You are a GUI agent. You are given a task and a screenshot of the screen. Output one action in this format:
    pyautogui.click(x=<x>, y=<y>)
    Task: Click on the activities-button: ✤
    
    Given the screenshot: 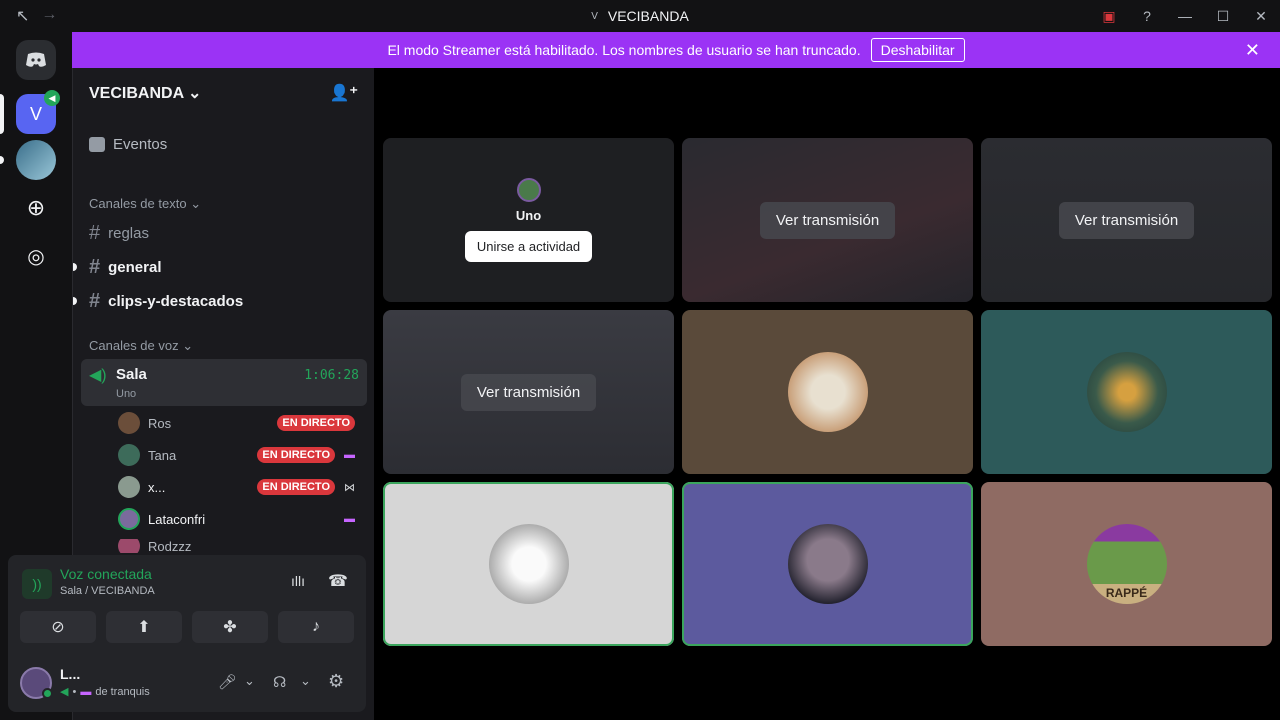 What is the action you would take?
    pyautogui.click(x=230, y=627)
    